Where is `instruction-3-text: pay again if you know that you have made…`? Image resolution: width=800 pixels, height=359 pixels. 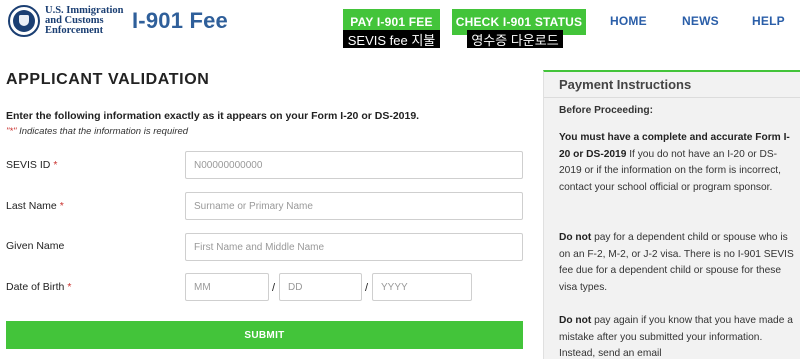 instruction-3-text: pay again if you know that you have made… is located at coordinates (676, 337).